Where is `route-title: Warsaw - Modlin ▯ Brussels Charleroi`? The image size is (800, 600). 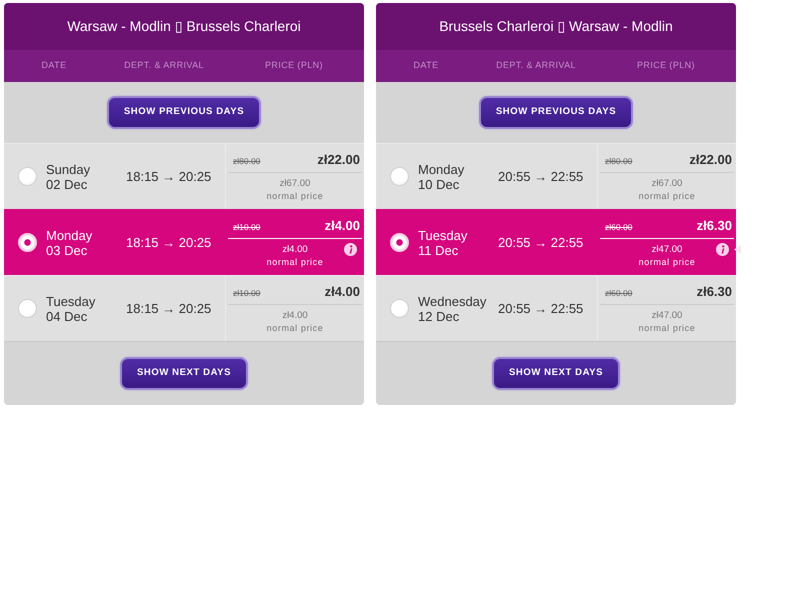
route-title: Warsaw - Modlin ▯ Brussels Charleroi is located at coordinates (184, 26).